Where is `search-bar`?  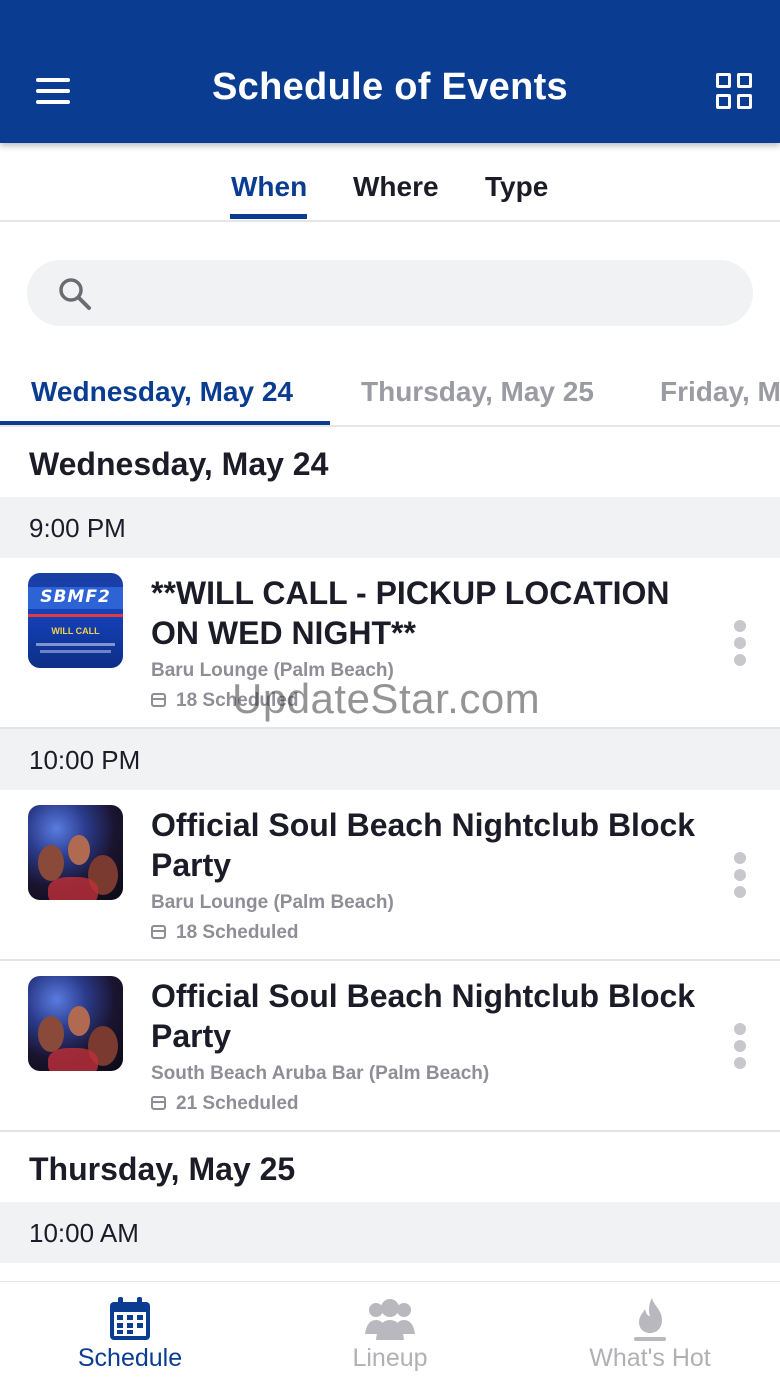 search-bar is located at coordinates (390, 293).